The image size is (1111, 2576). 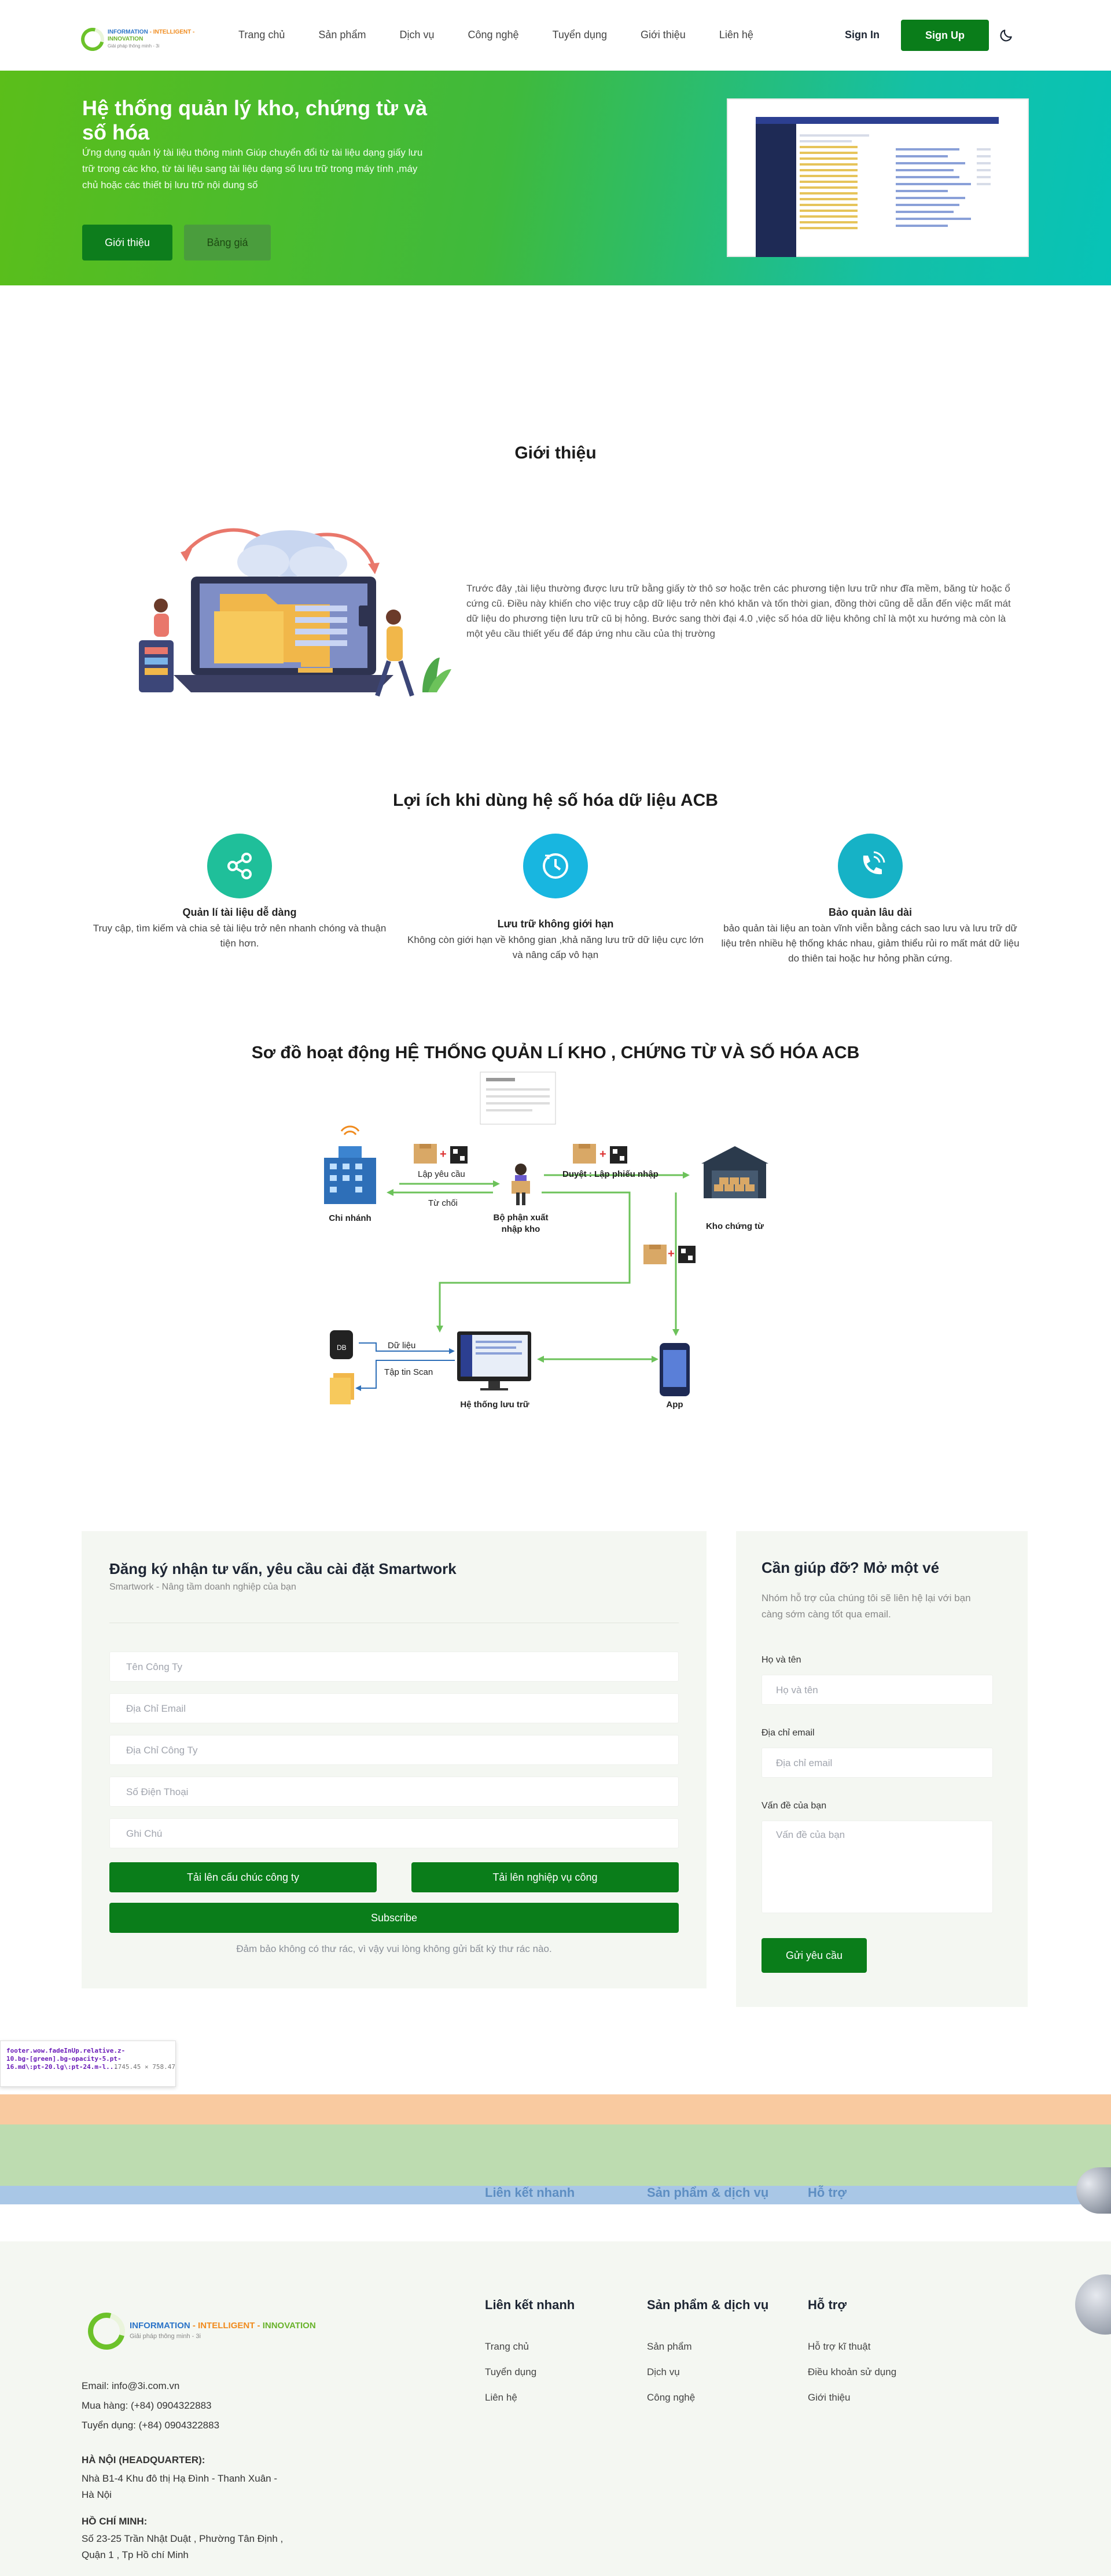 What do you see at coordinates (1006, 35) in the screenshot?
I see `moon-icon` at bounding box center [1006, 35].